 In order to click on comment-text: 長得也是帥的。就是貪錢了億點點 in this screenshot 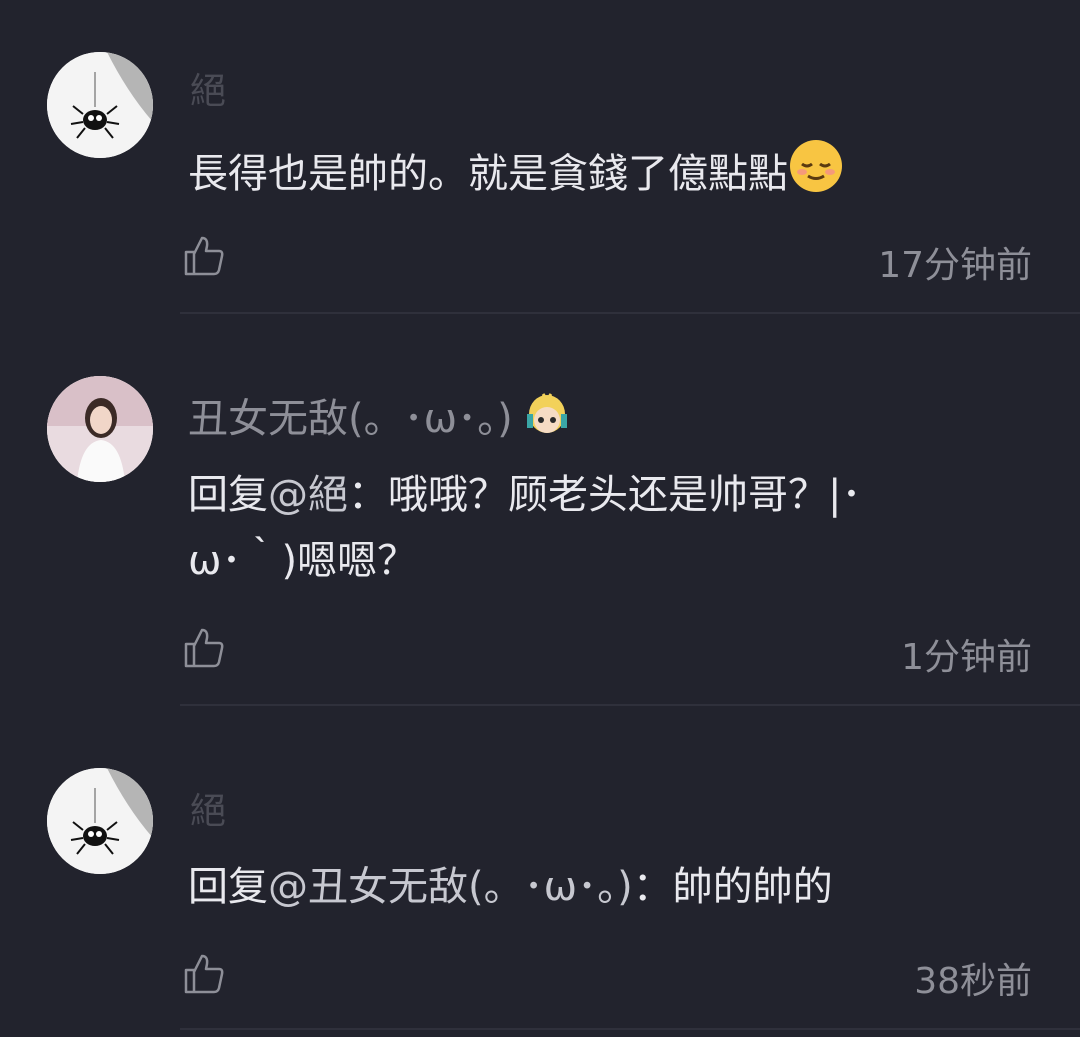, I will do `click(618, 176)`.